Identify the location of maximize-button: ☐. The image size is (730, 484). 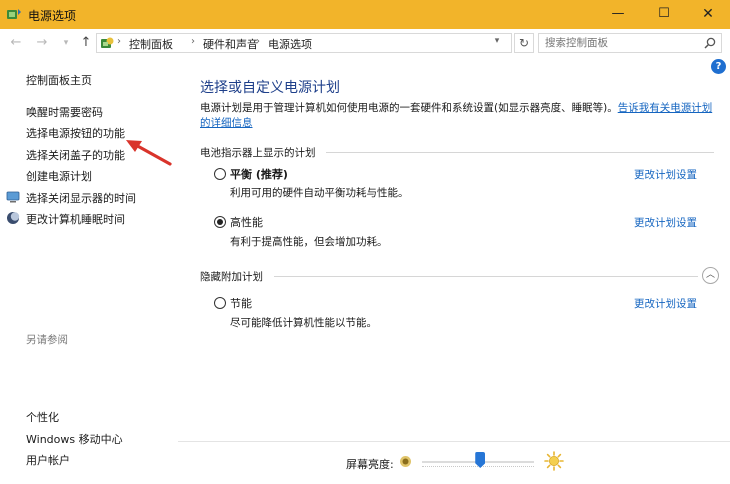
(664, 14).